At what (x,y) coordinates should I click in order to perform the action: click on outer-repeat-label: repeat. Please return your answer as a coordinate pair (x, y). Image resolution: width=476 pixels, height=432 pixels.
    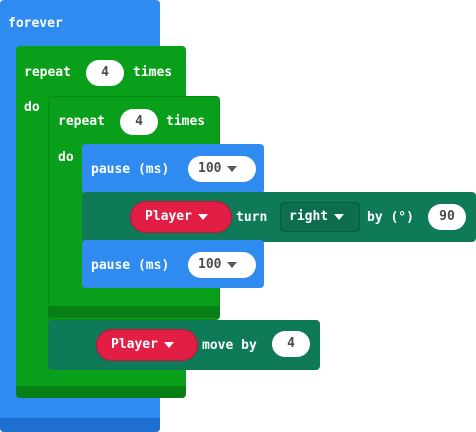
    Looking at the image, I should click on (47, 72).